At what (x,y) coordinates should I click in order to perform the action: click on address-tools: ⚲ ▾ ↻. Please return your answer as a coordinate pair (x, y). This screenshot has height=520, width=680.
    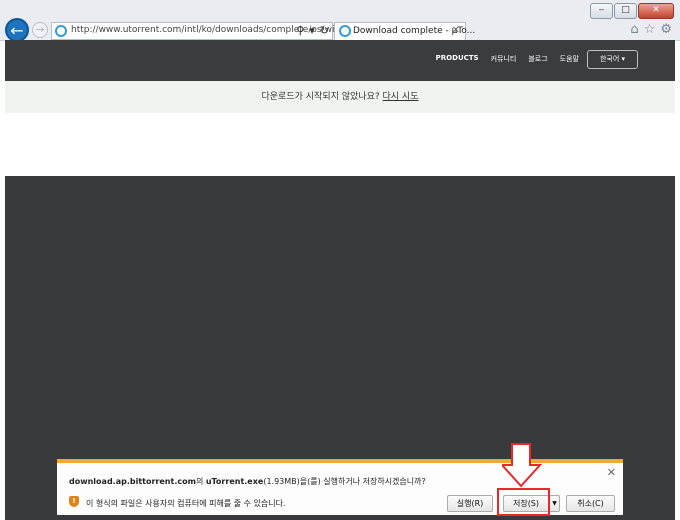
    Looking at the image, I should click on (312, 30).